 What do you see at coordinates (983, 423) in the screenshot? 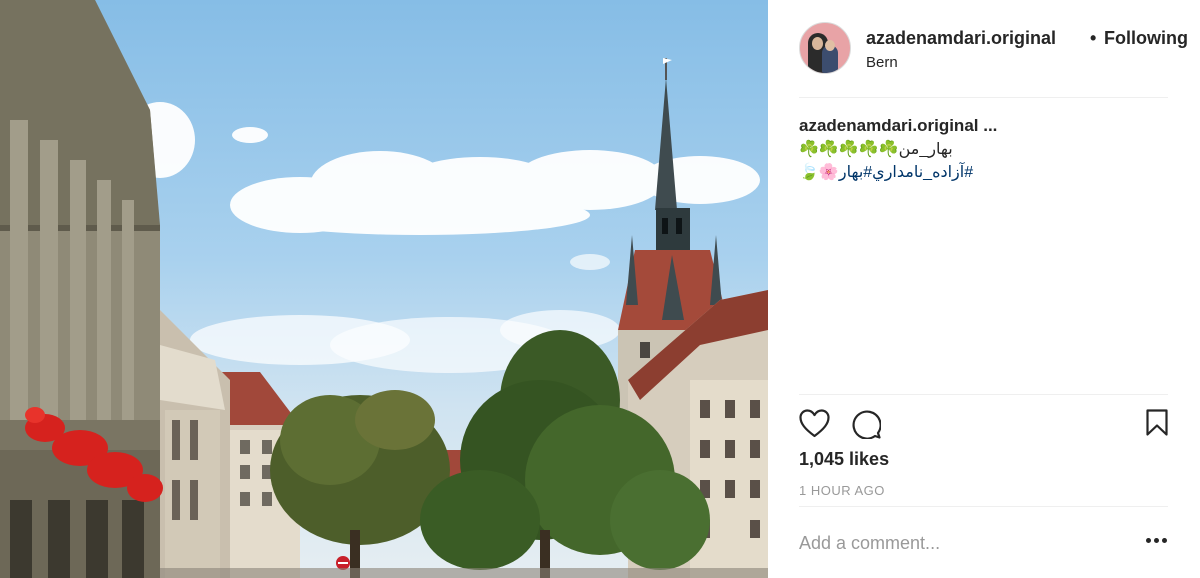
I see `action-bar` at bounding box center [983, 423].